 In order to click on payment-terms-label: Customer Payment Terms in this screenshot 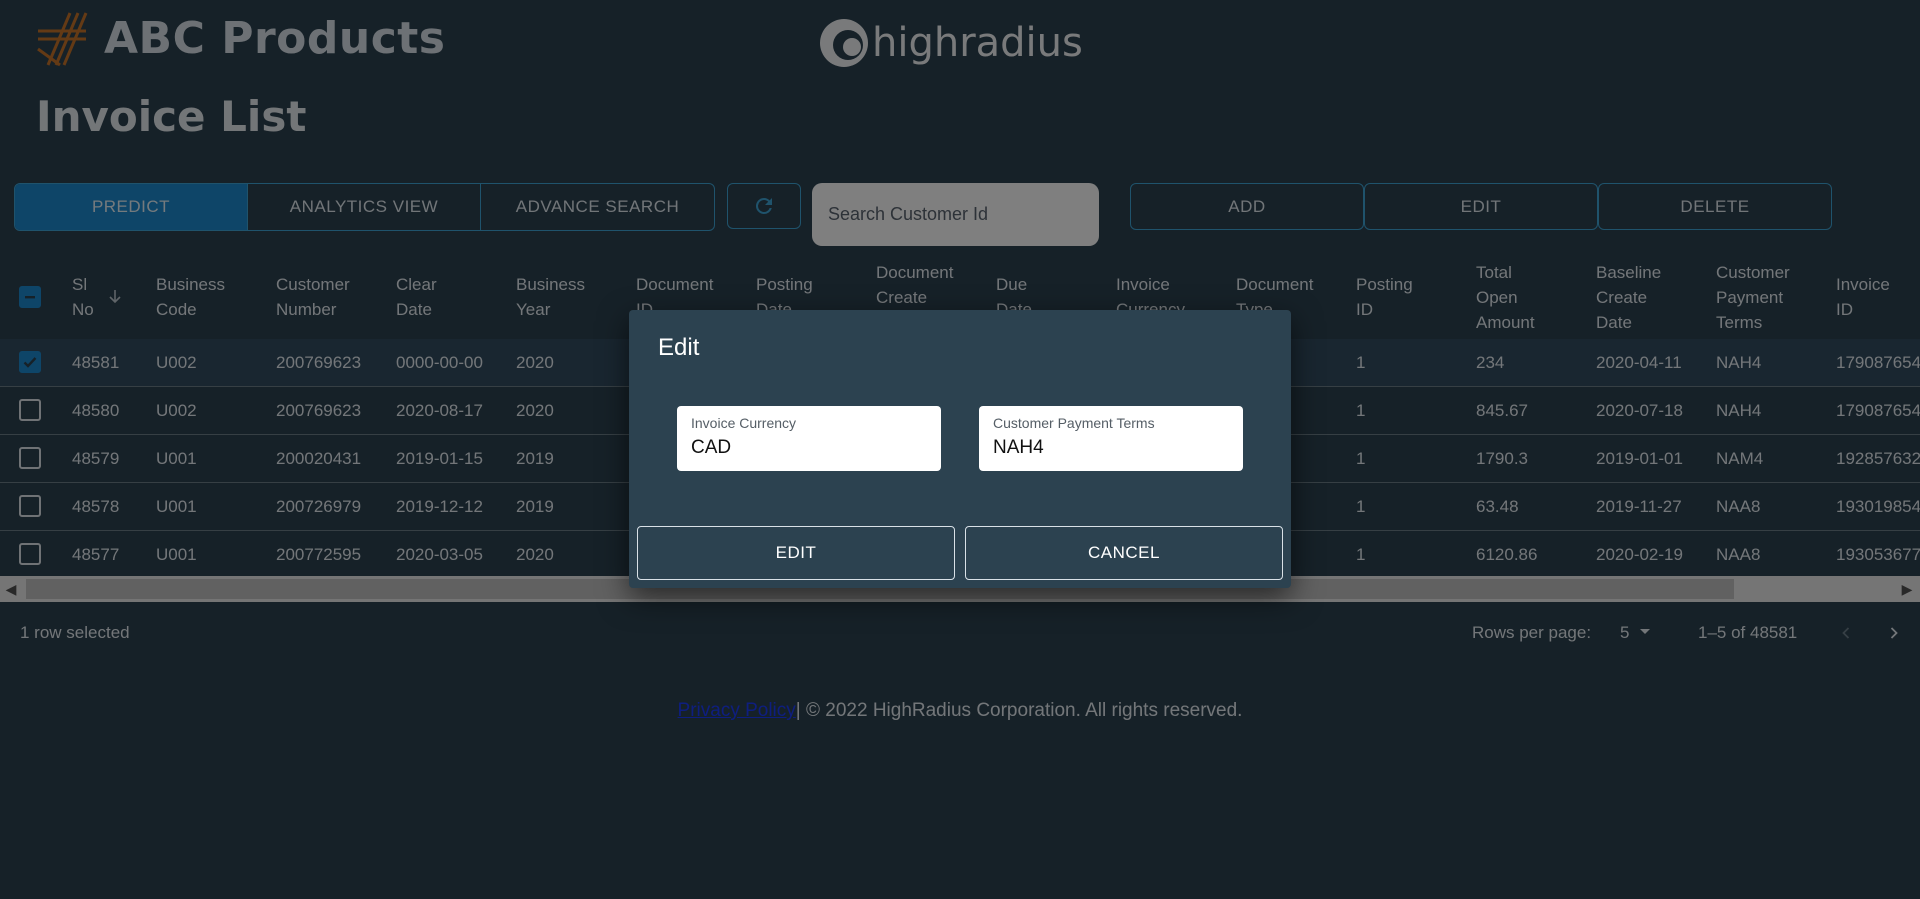, I will do `click(1074, 423)`.